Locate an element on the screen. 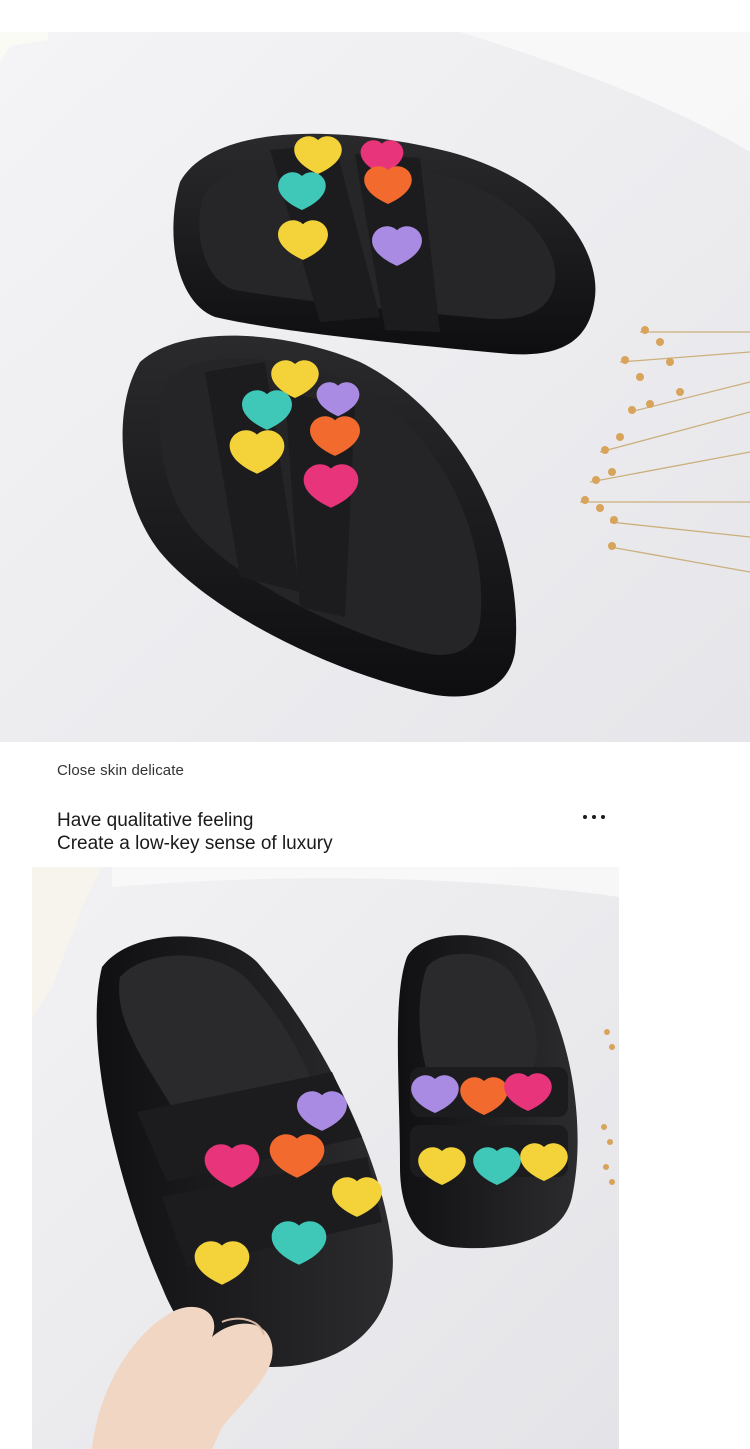 This screenshot has width=750, height=1449. more-dots-icon is located at coordinates (594, 817).